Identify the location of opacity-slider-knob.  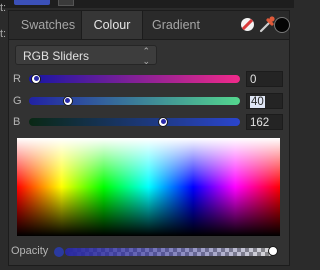
(273, 251).